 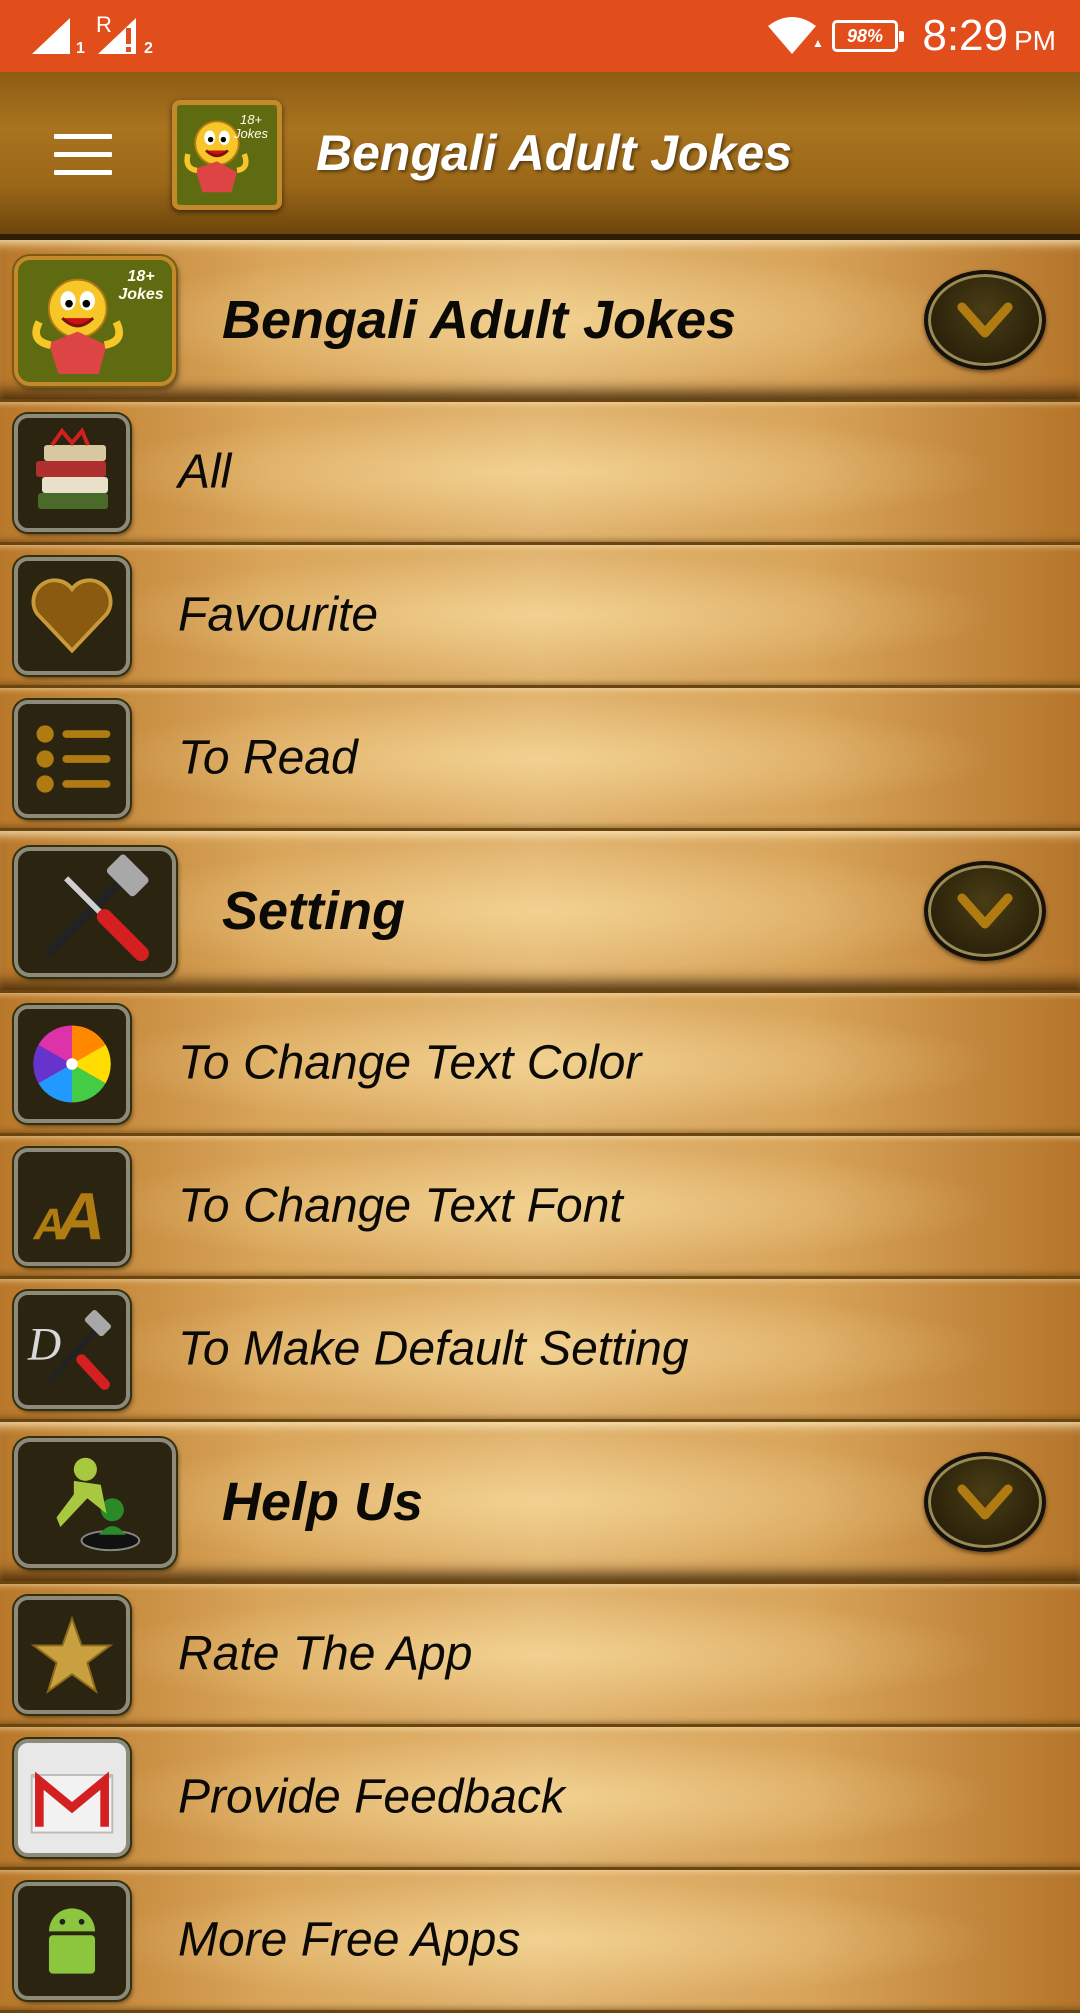 I want to click on menu-item-all: All, so click(x=540, y=473).